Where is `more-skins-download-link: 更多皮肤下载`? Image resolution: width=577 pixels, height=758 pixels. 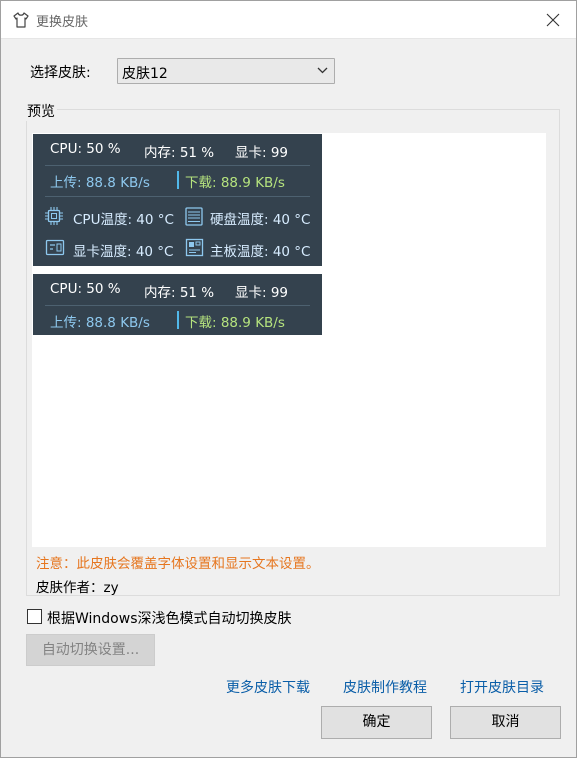
more-skins-download-link: 更多皮肤下载 is located at coordinates (268, 687).